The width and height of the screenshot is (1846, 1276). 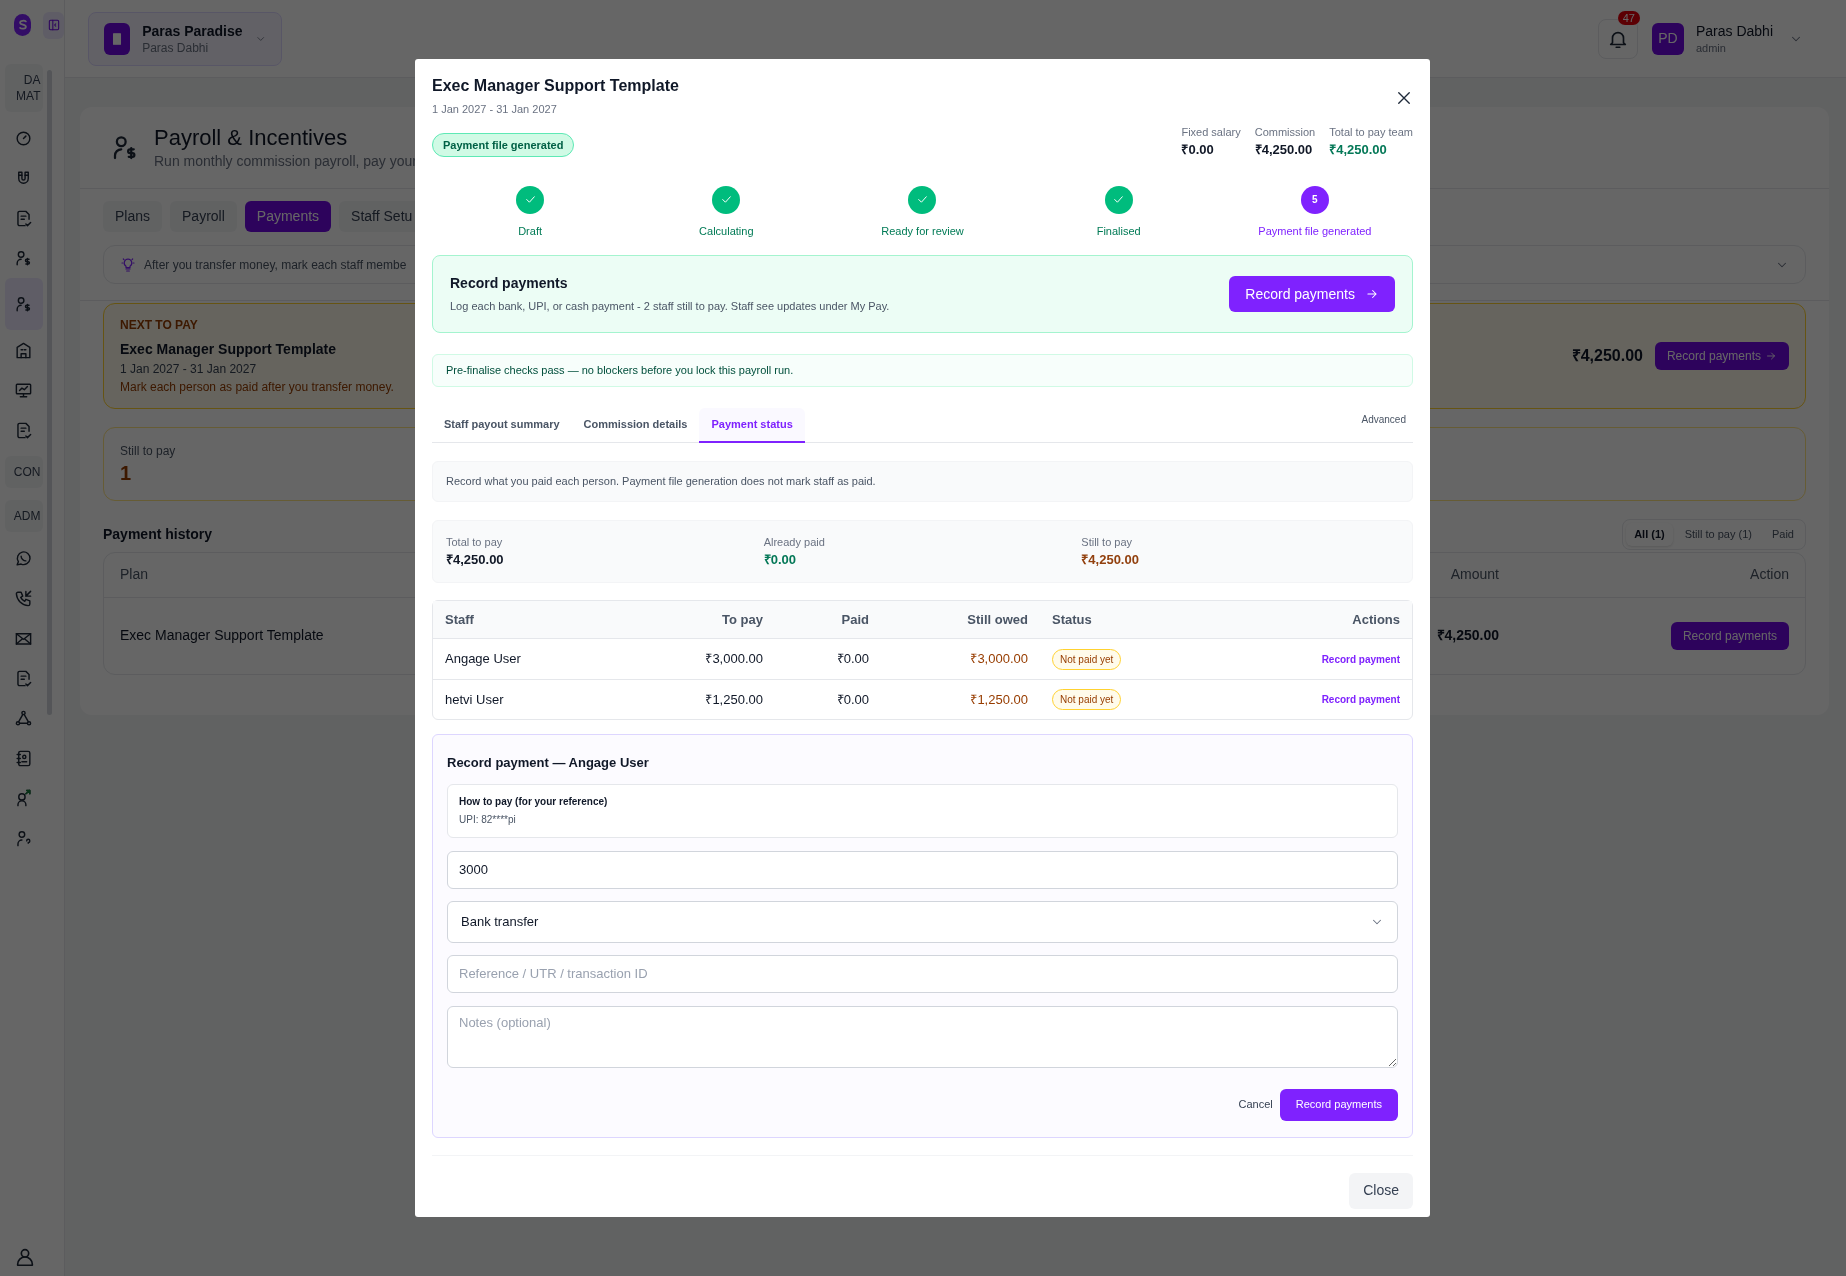 I want to click on dialog-period: 1 Jan 2027 - 31 Jan 2027, so click(x=494, y=109).